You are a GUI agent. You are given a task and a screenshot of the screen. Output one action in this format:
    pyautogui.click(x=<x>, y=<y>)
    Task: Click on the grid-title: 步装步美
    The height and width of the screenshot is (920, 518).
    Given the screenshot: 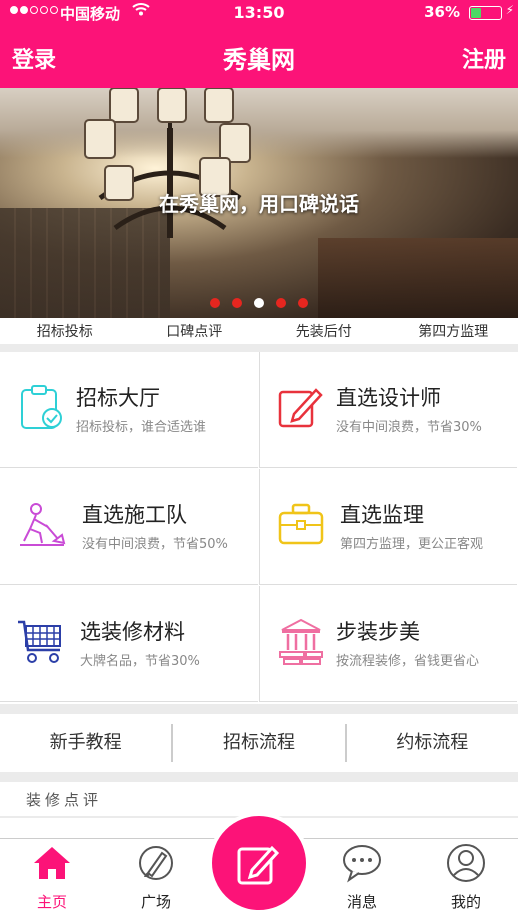 What is the action you would take?
    pyautogui.click(x=378, y=632)
    